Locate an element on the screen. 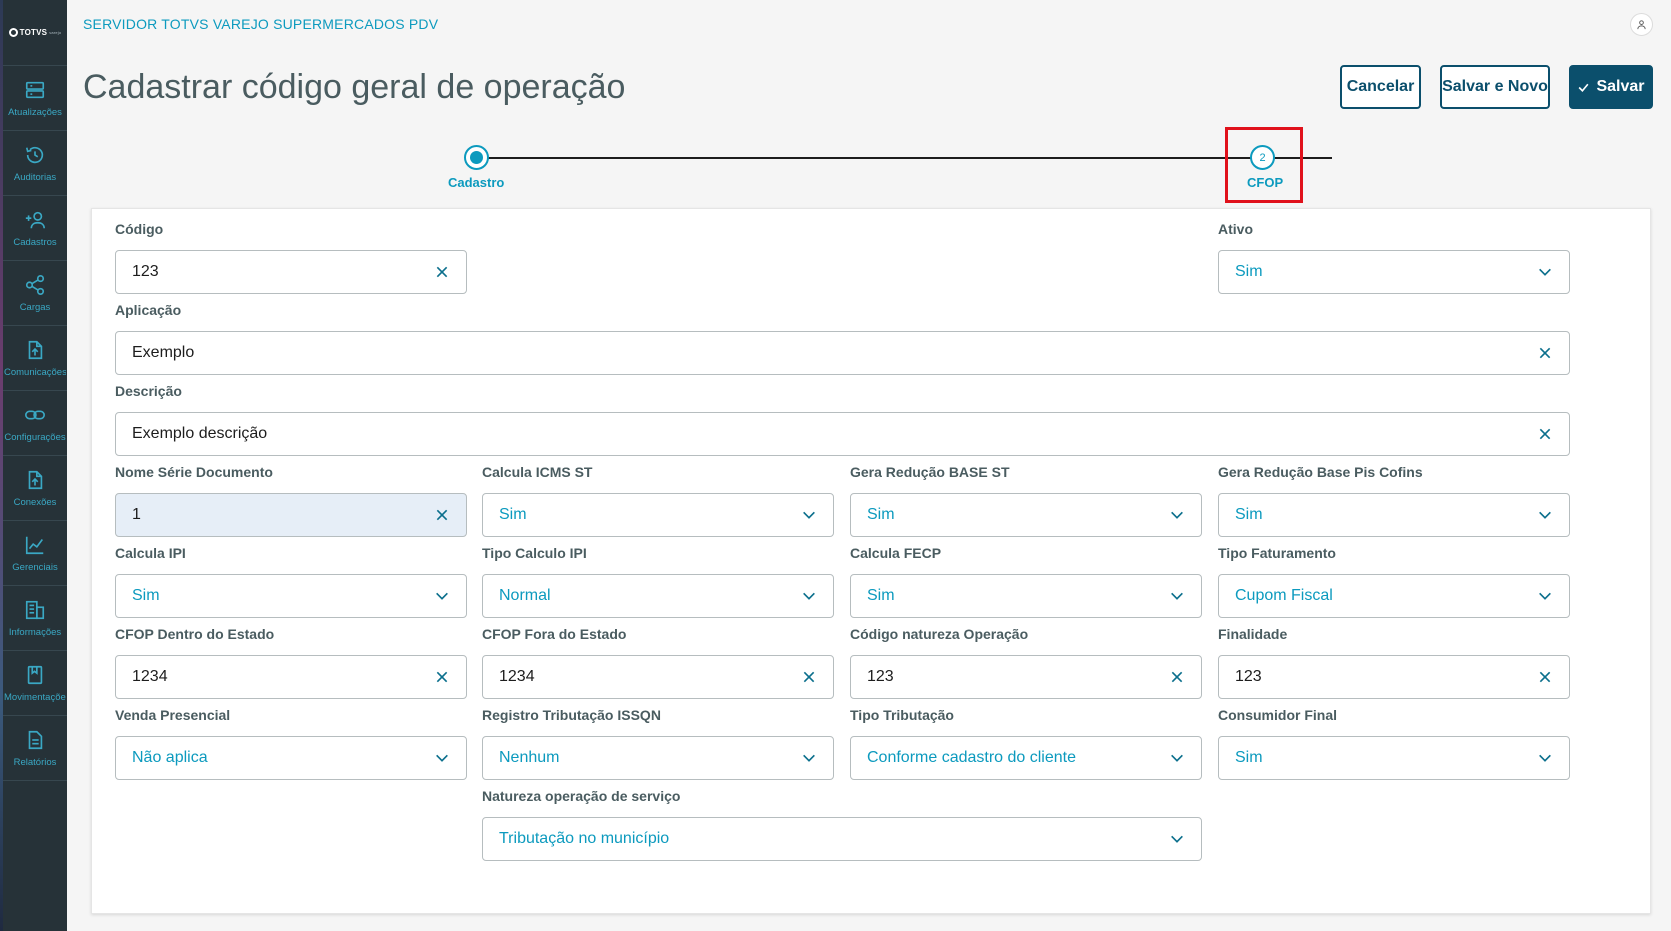 The image size is (1671, 931). ativo-value: Sim is located at coordinates (1249, 271).